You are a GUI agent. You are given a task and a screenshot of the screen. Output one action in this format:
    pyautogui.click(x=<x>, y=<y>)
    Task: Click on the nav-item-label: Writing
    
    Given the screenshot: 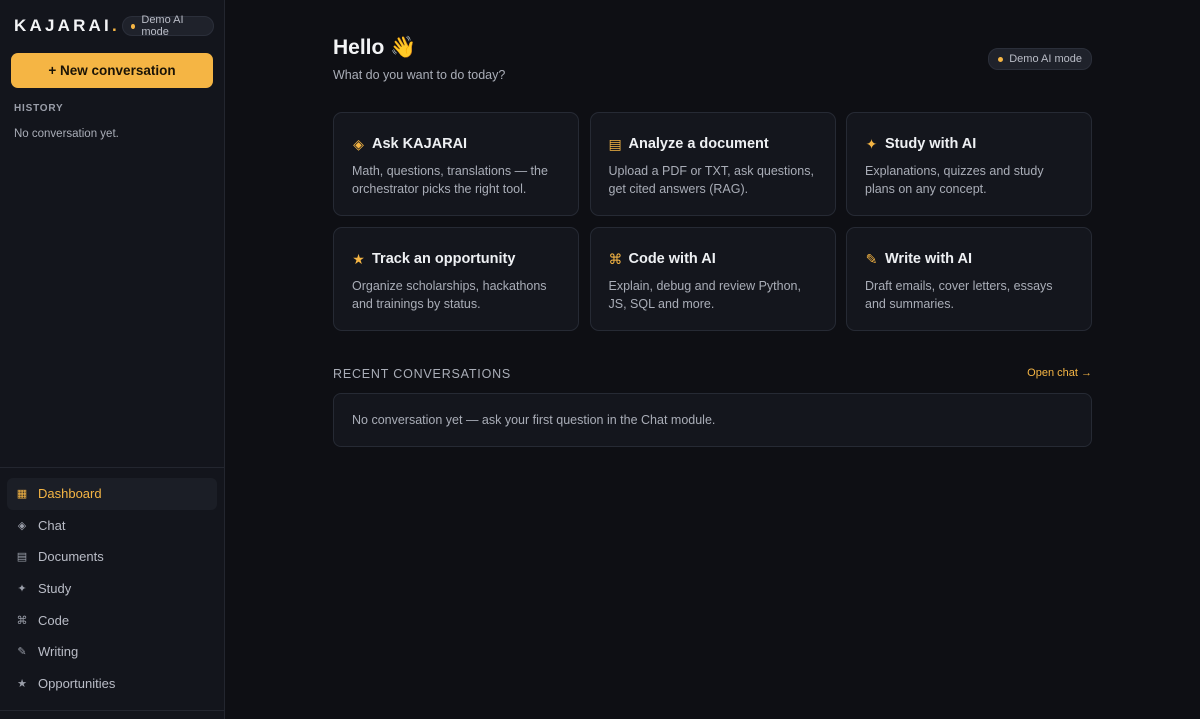 What is the action you would take?
    pyautogui.click(x=58, y=652)
    